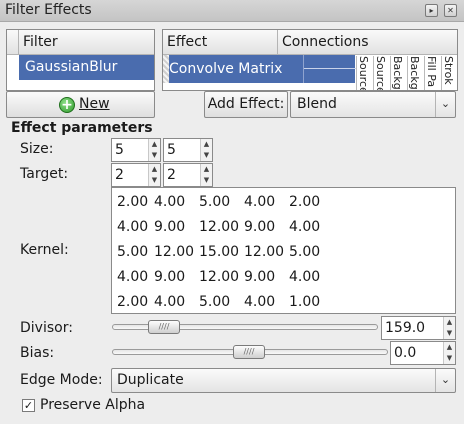  I want to click on size-y-value: 5, so click(171, 150).